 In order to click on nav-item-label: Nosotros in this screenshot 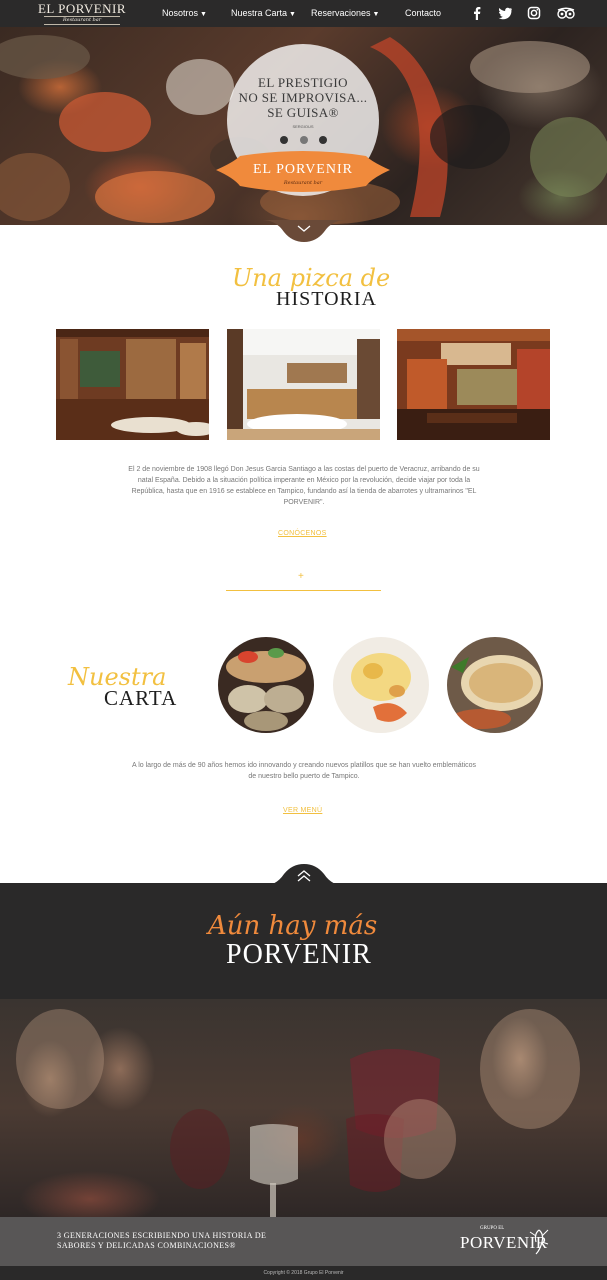, I will do `click(180, 13)`.